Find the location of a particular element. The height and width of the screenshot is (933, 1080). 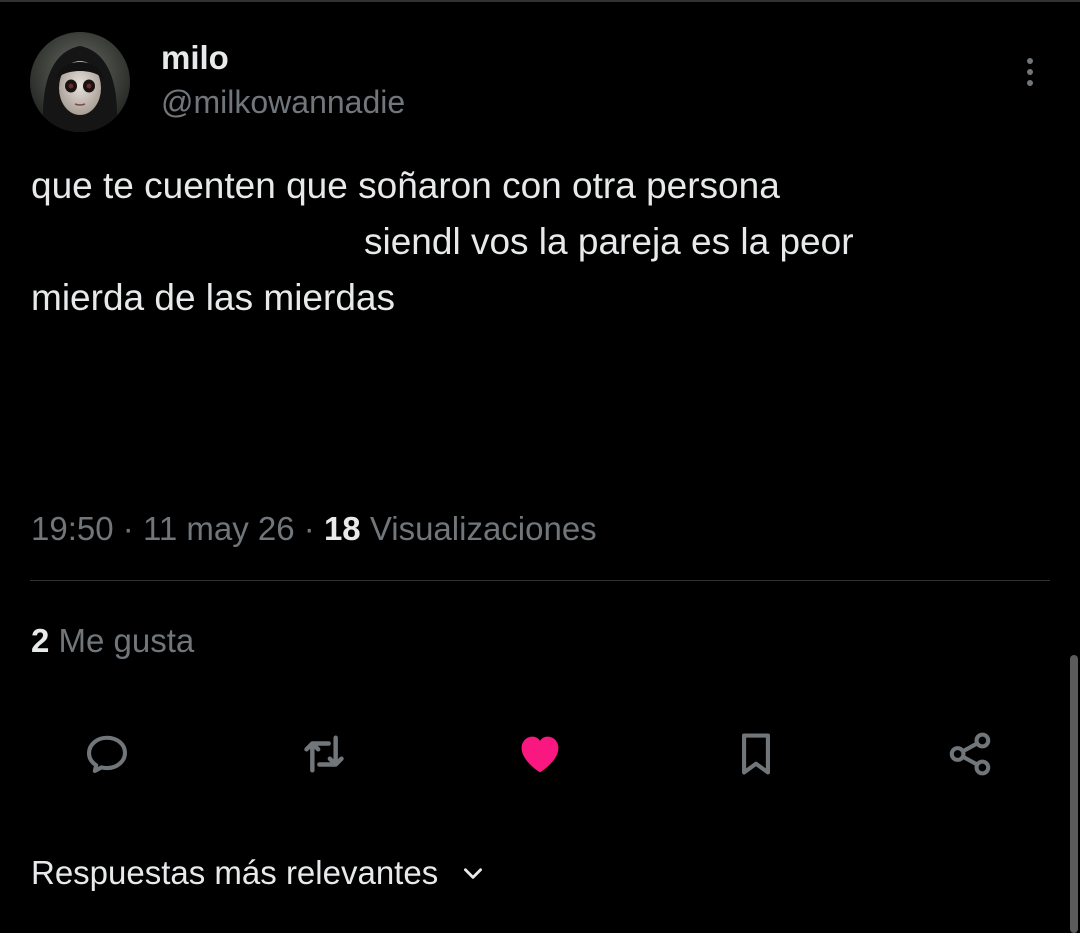

replies-sort-selector: Respuestas más relevantes is located at coordinates (258, 873).